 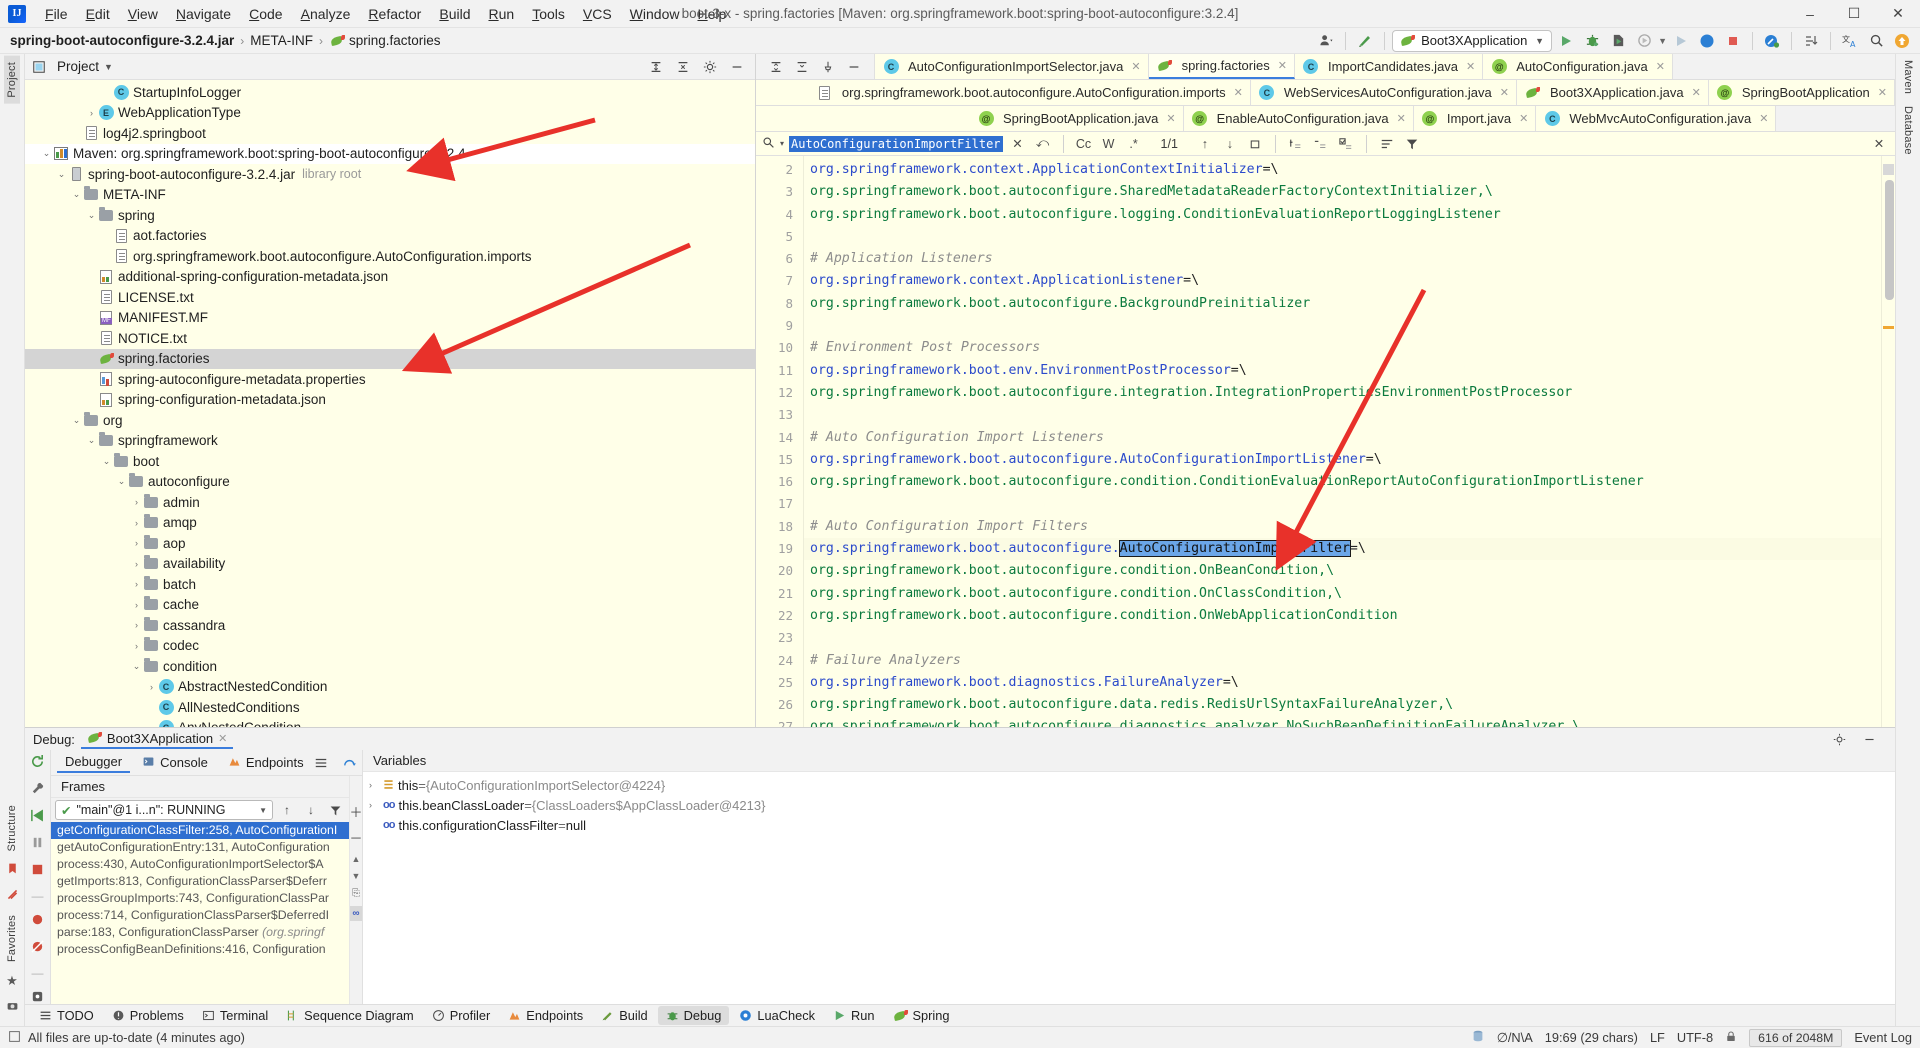 What do you see at coordinates (12, 1007) in the screenshot?
I see `camera-icon` at bounding box center [12, 1007].